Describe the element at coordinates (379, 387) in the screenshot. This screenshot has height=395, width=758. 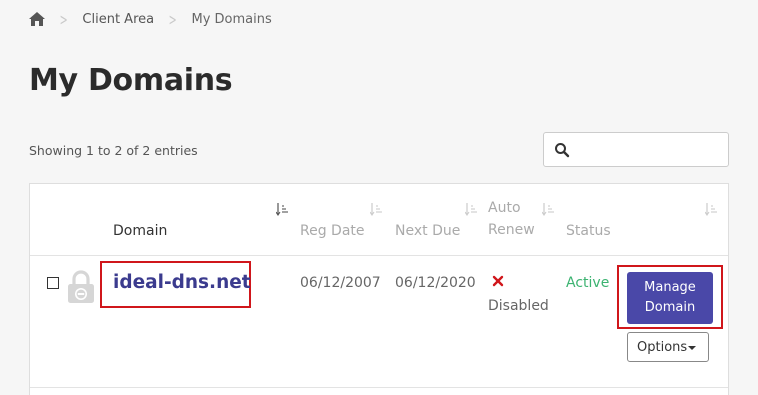
I see `row-divider` at that location.